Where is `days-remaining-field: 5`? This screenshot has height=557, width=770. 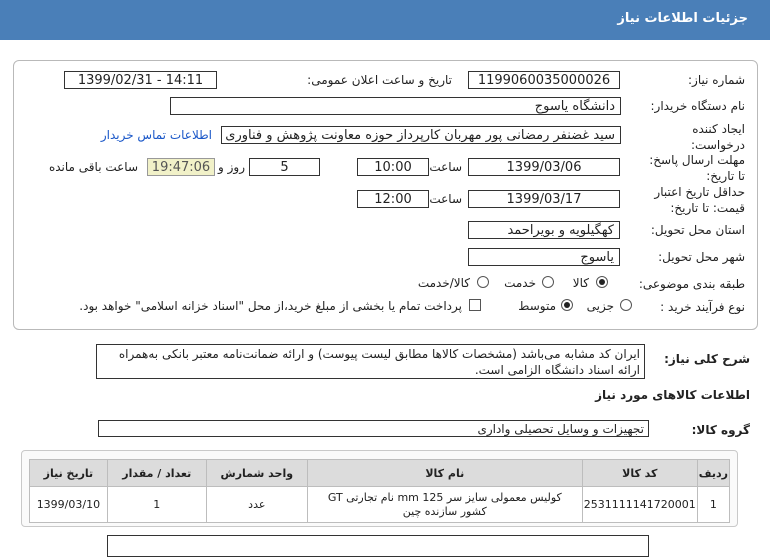 days-remaining-field: 5 is located at coordinates (284, 167).